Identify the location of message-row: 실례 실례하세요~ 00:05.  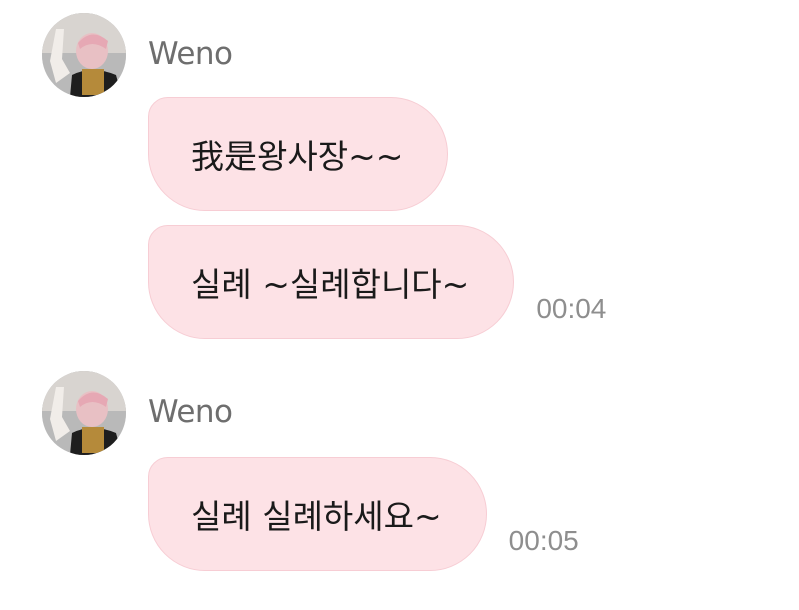
(363, 514).